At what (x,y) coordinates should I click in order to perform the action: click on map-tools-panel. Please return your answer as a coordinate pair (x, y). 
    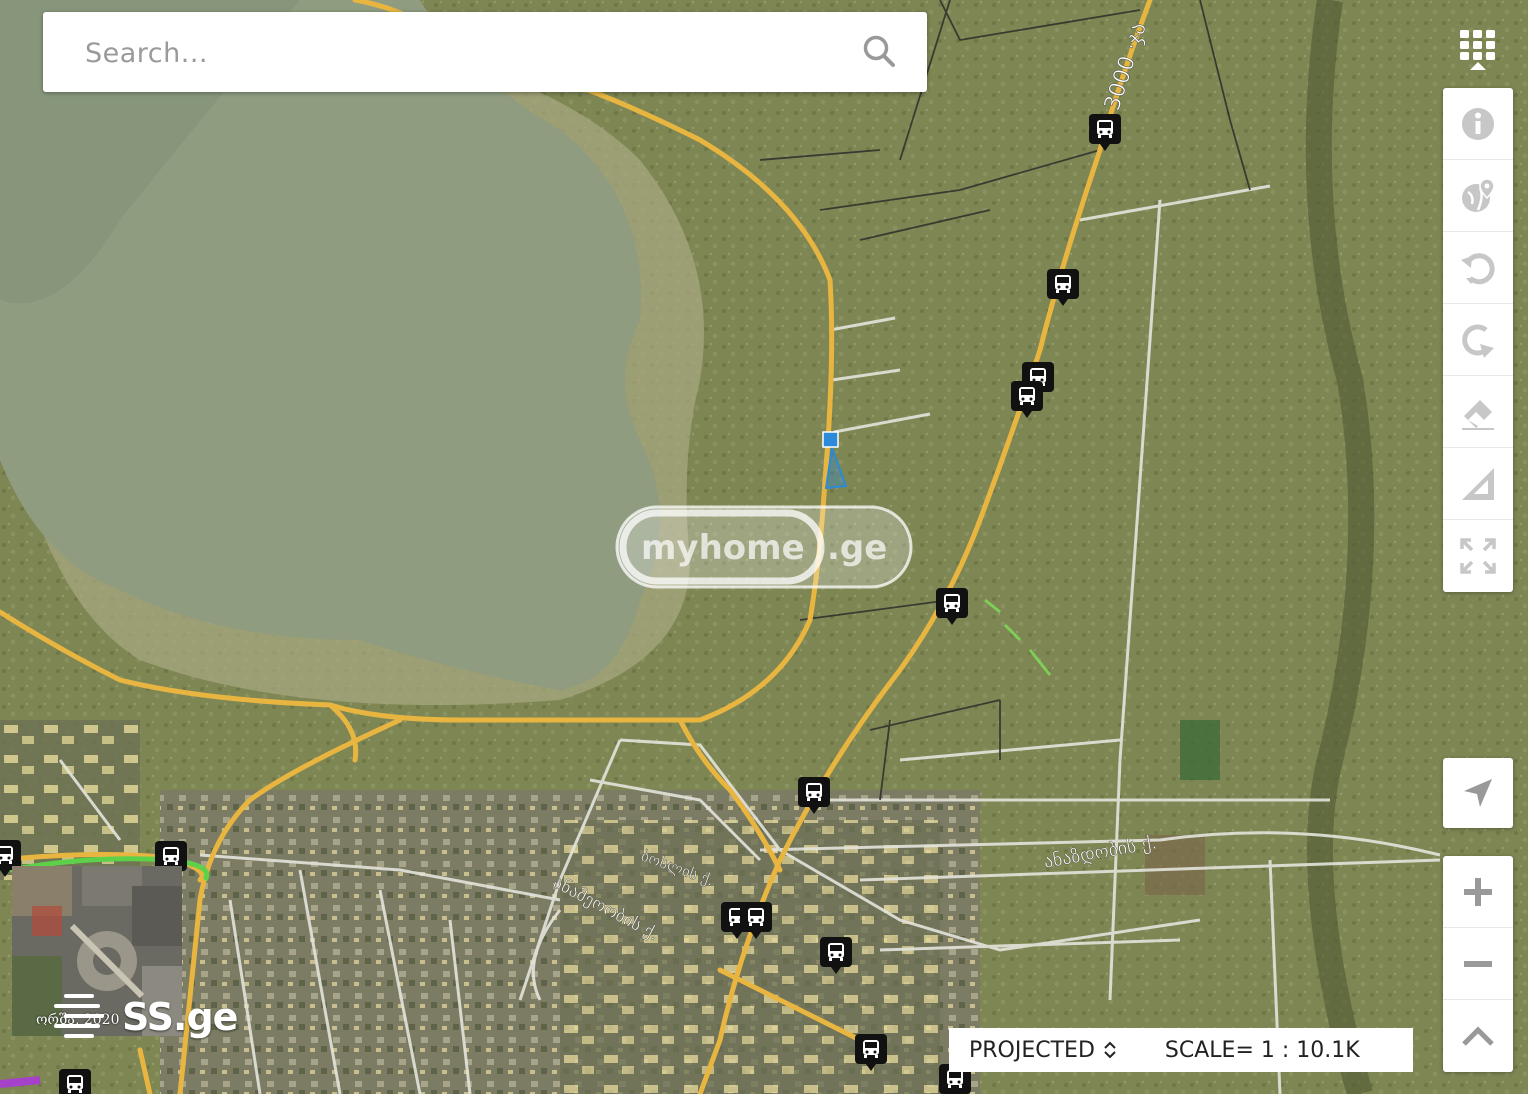
    Looking at the image, I should click on (1478, 340).